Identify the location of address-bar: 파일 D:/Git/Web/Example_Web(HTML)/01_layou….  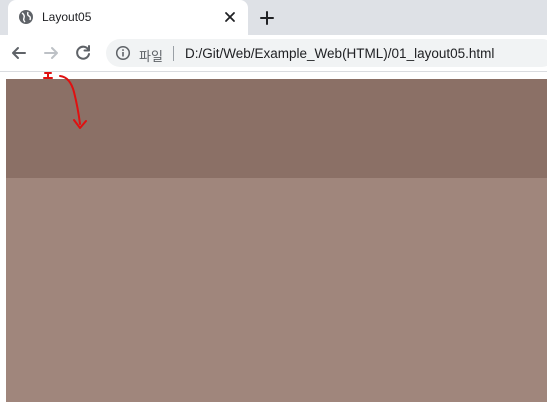
(326, 53).